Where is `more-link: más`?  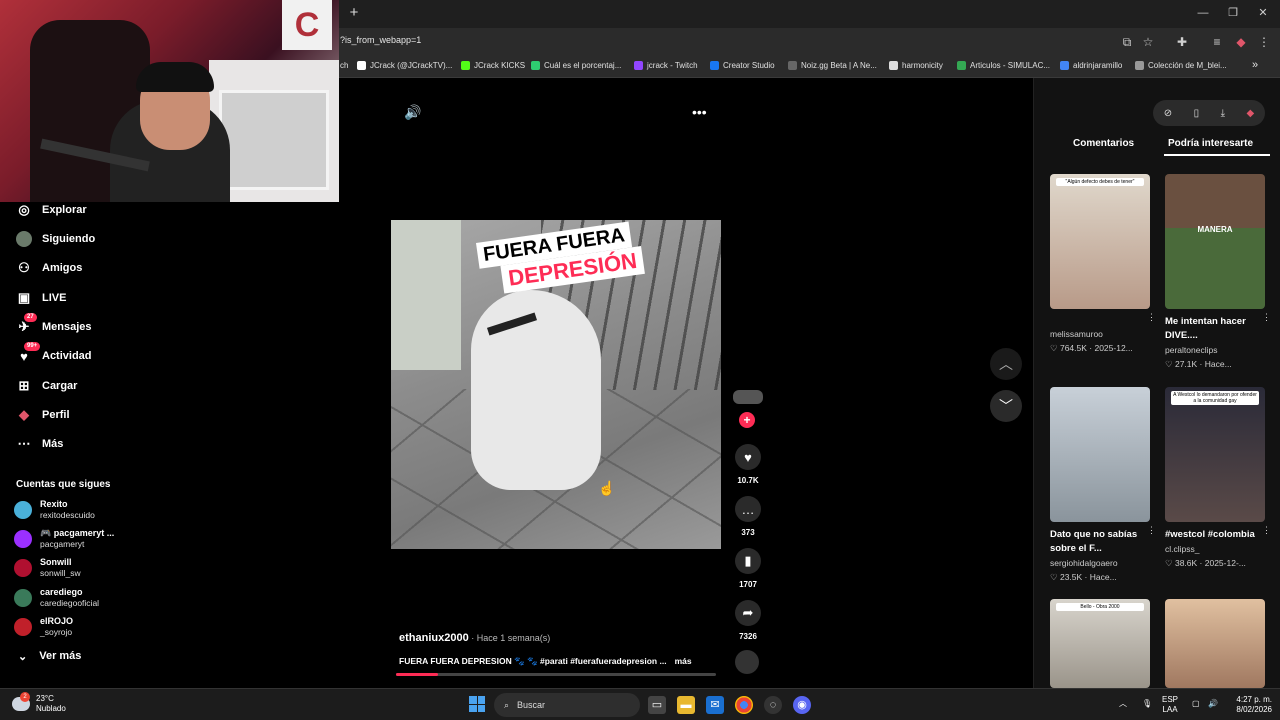 more-link: más is located at coordinates (683, 661).